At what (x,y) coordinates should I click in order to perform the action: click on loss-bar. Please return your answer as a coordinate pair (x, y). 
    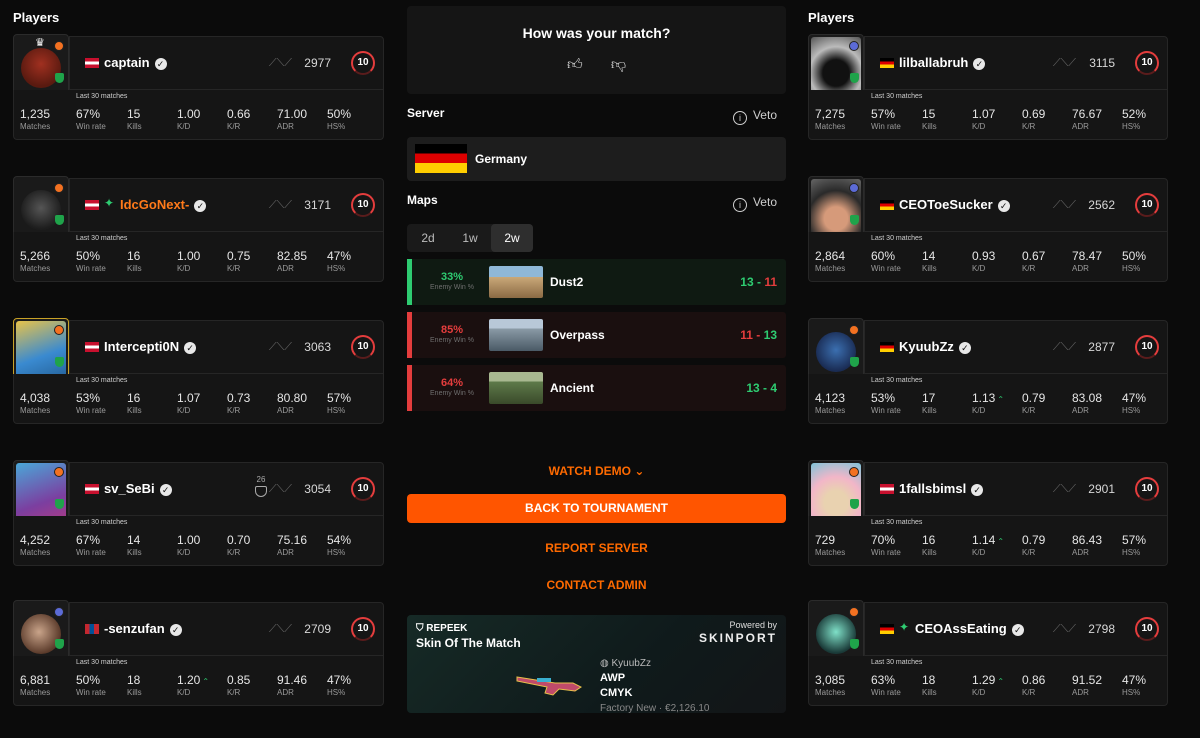
    Looking at the image, I should click on (409, 388).